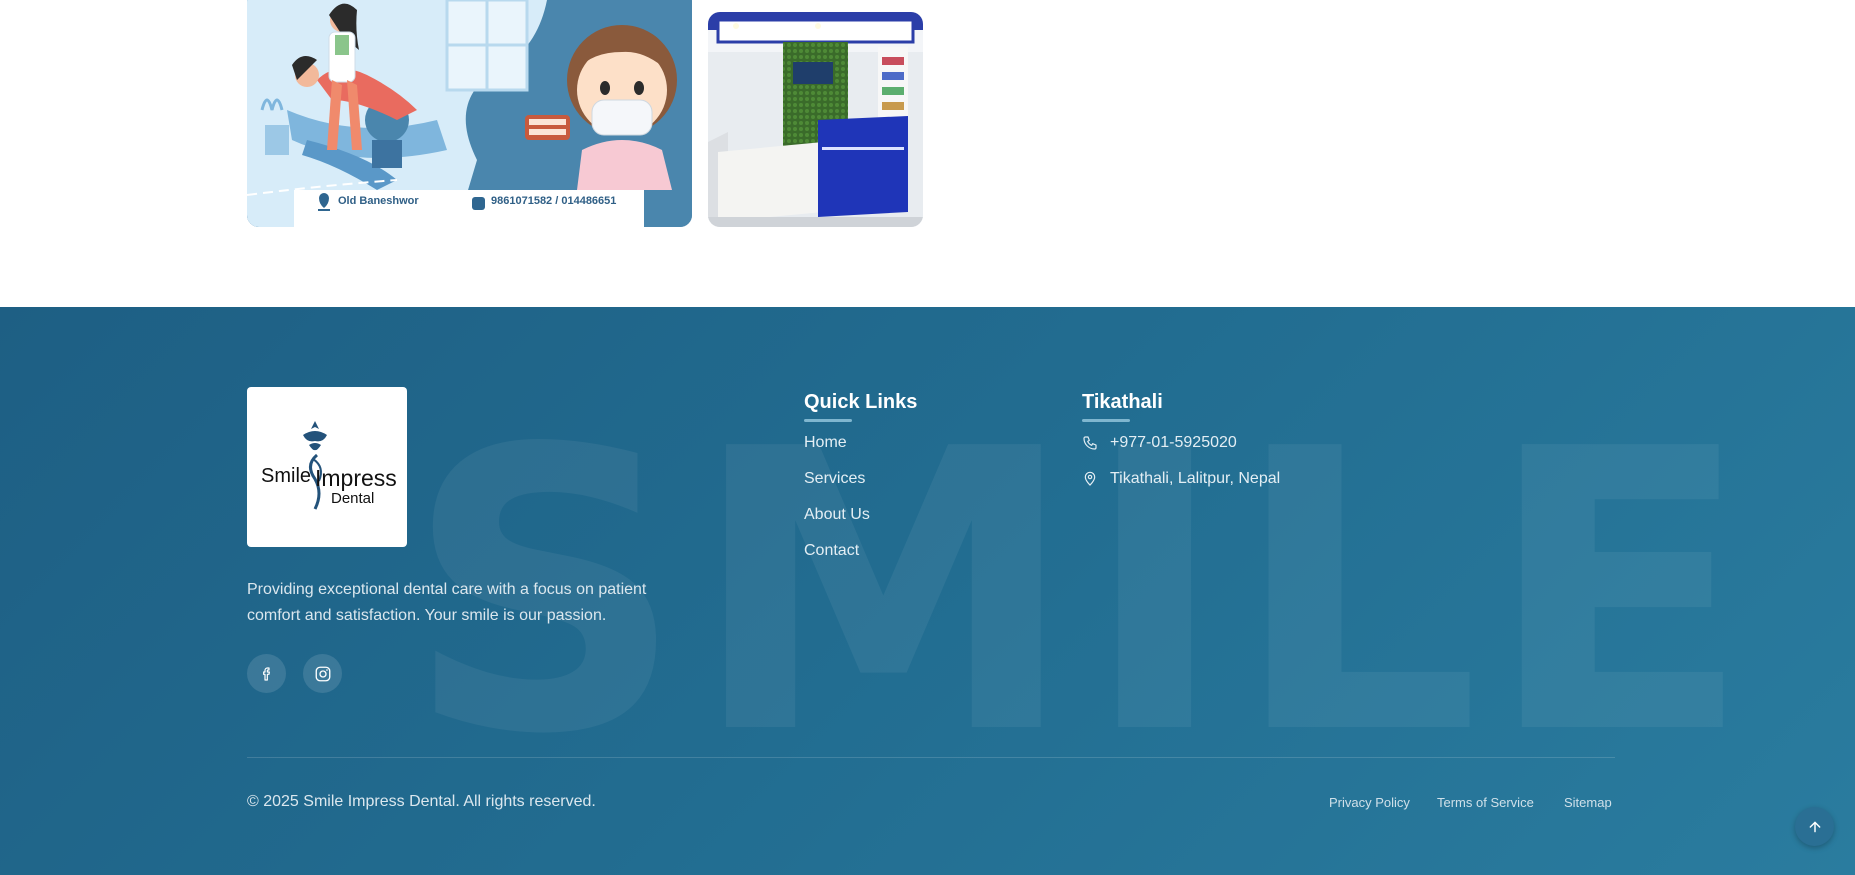 This screenshot has width=1855, height=875. Describe the element at coordinates (834, 479) in the screenshot. I see `footer-link-services: Services` at that location.